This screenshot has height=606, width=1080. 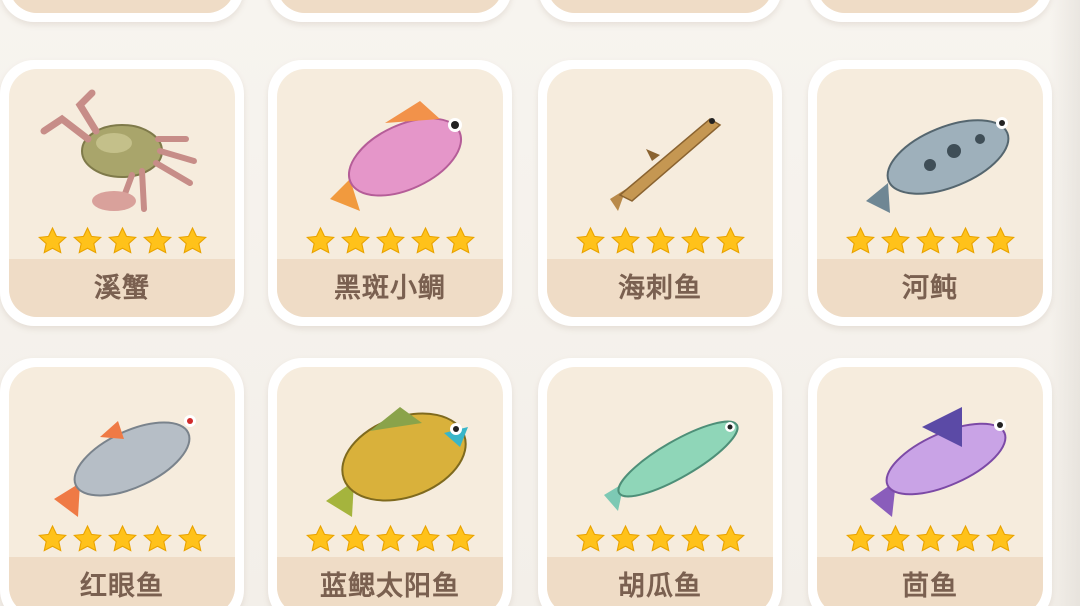 What do you see at coordinates (390, 586) in the screenshot?
I see `fish-name: 蓝鳃太阳鱼` at bounding box center [390, 586].